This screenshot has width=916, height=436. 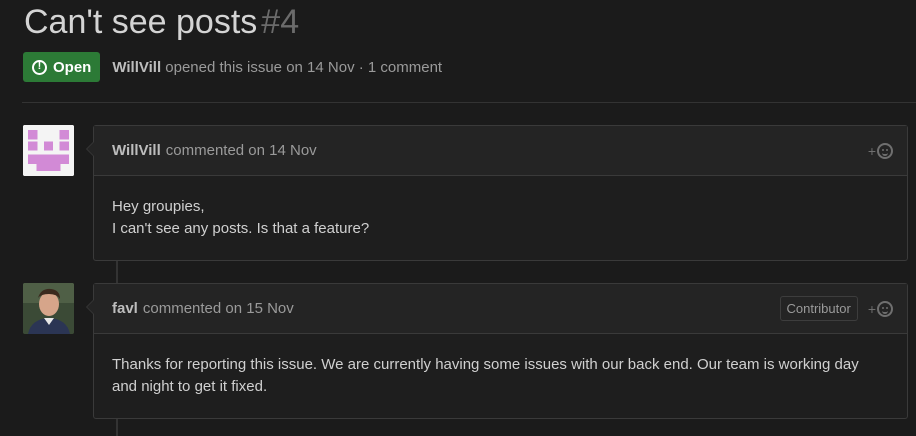 What do you see at coordinates (136, 67) in the screenshot?
I see `issue-author-link: WillVill` at bounding box center [136, 67].